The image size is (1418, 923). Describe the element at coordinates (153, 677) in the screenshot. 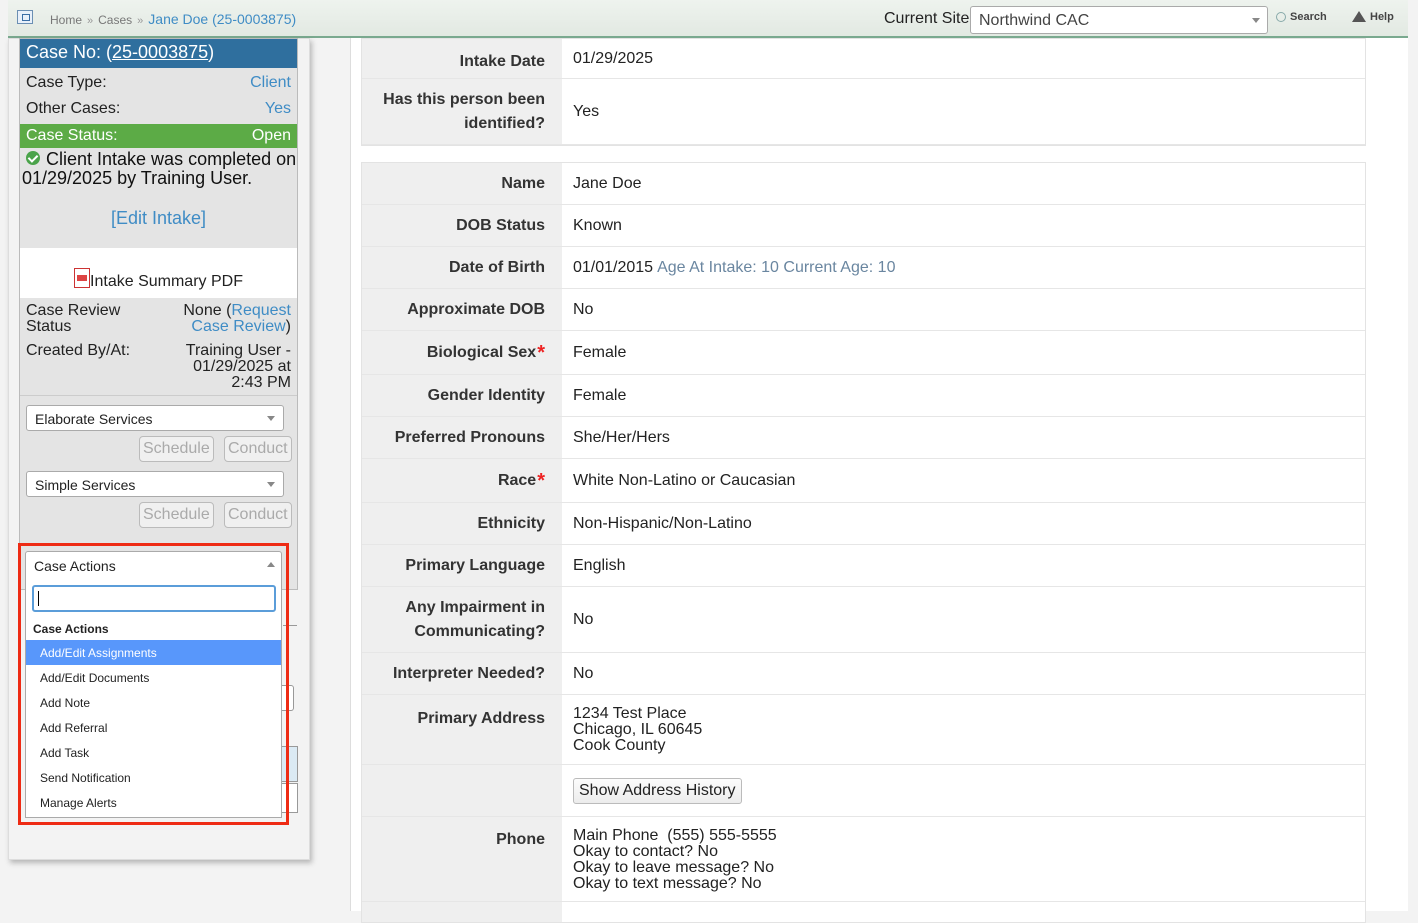

I see `case-action-add-edit-documents: Add/Edit Documents` at that location.